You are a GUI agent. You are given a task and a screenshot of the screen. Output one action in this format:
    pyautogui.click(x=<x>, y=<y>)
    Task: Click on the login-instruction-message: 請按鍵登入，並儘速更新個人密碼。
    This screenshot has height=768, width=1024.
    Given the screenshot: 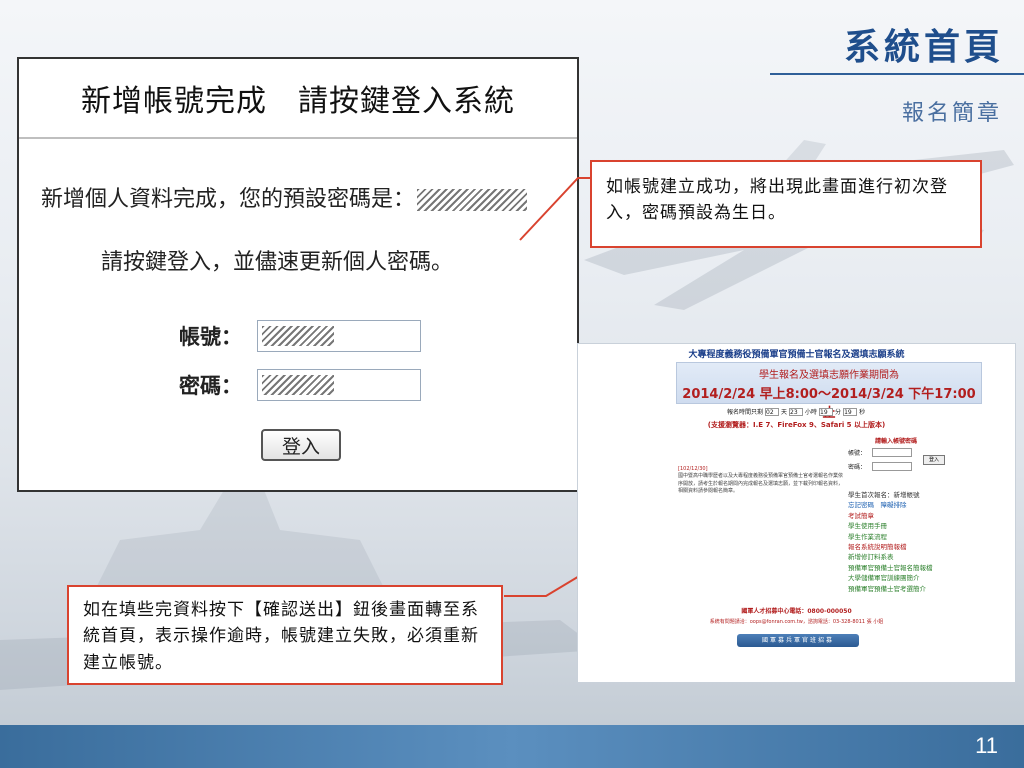 What is the action you would take?
    pyautogui.click(x=277, y=262)
    